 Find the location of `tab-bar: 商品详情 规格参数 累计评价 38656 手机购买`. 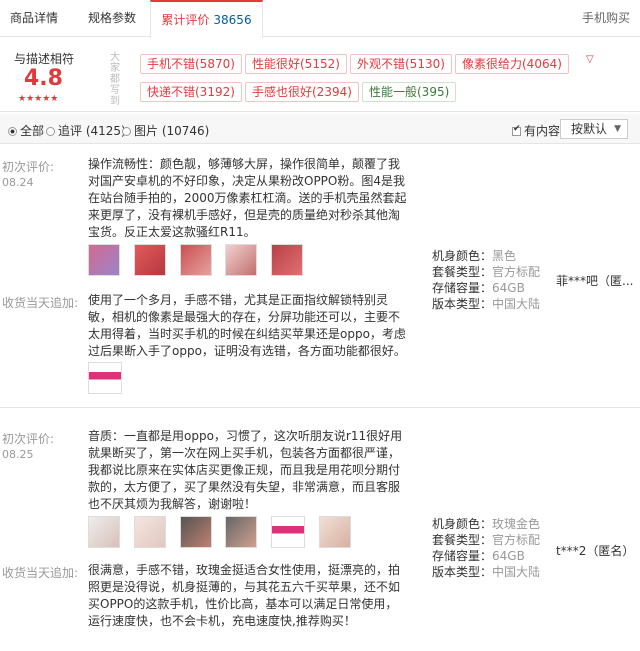

tab-bar: 商品详情 规格参数 累计评价 38656 手机购买 is located at coordinates (320, 19).